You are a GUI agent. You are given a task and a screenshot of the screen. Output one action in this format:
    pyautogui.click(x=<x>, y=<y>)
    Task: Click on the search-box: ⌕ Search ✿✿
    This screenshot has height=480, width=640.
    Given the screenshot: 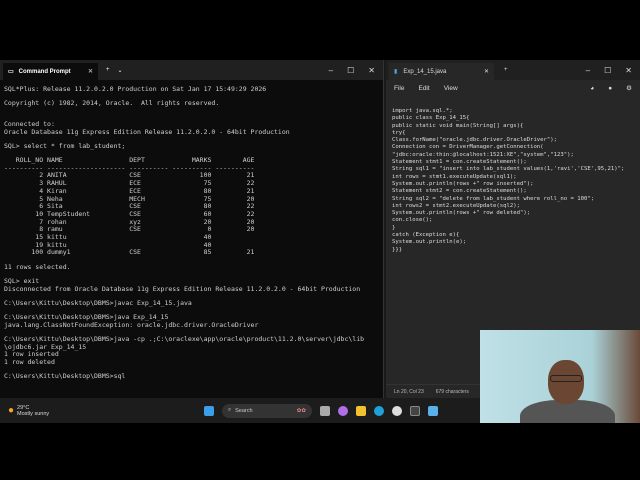 What is the action you would take?
    pyautogui.click(x=267, y=410)
    